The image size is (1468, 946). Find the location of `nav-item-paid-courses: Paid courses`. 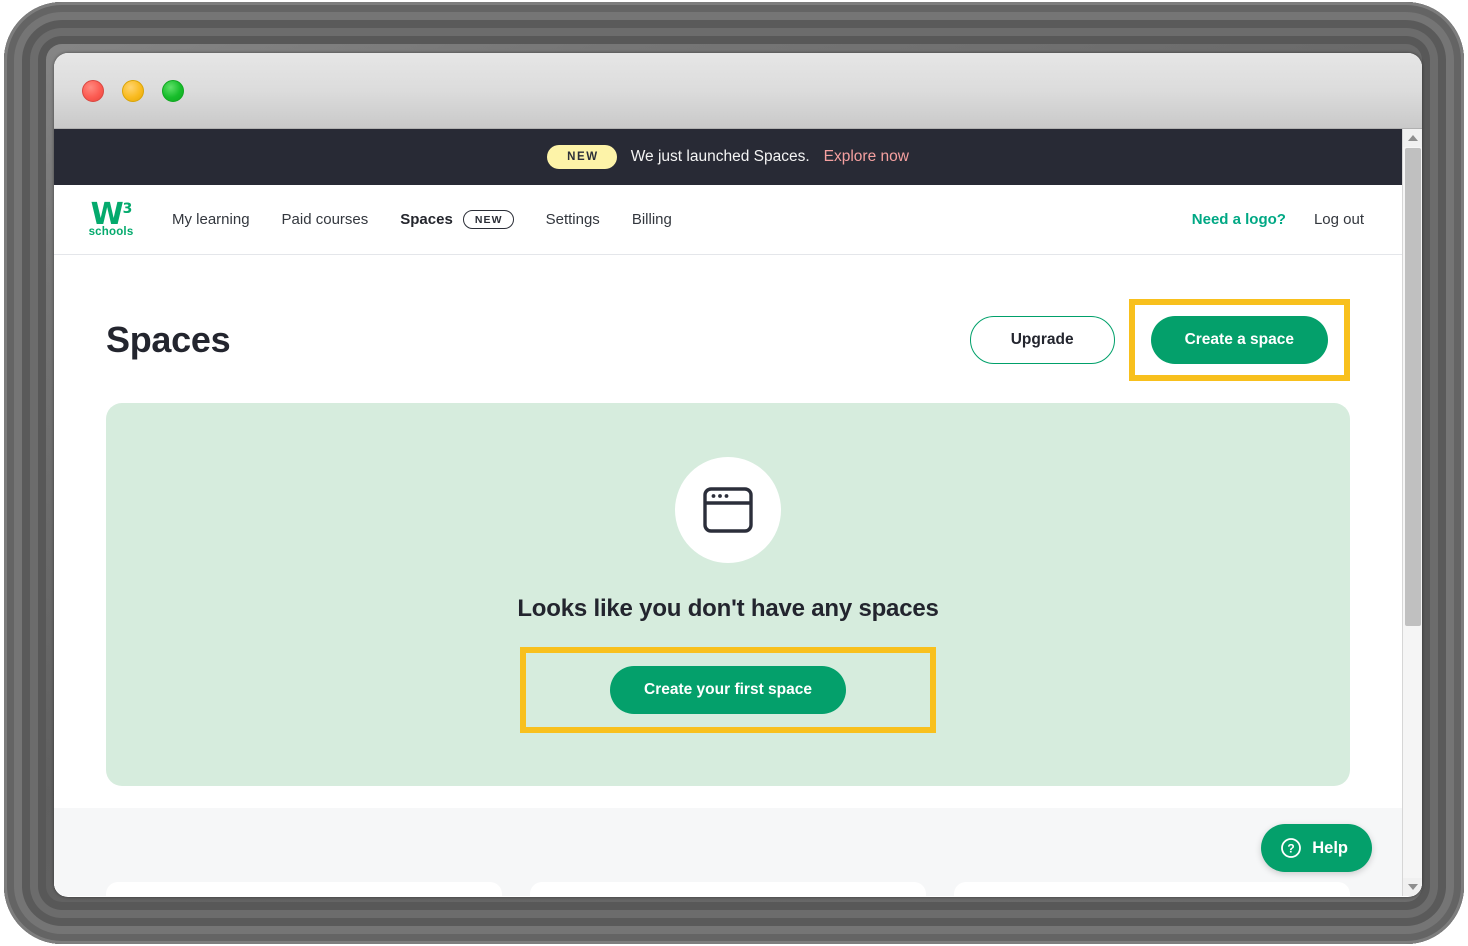

nav-item-paid-courses: Paid courses is located at coordinates (325, 219).